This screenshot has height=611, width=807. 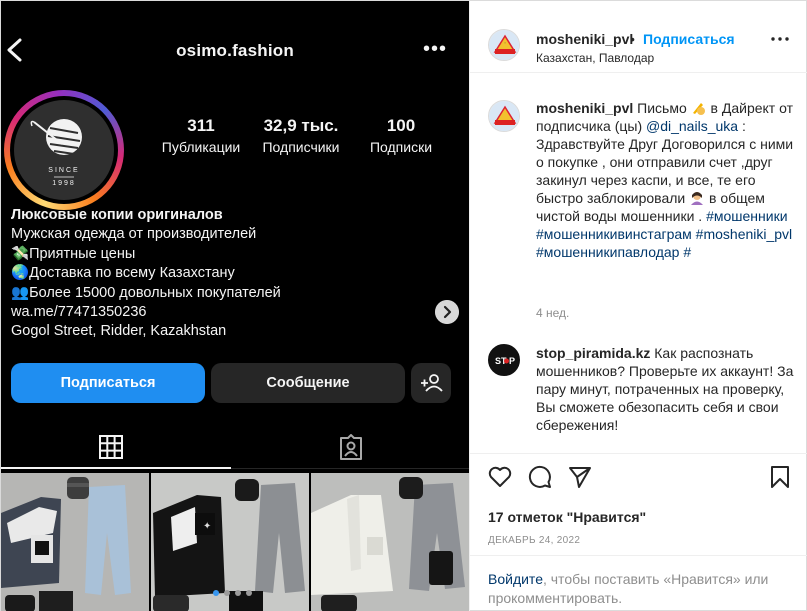 What do you see at coordinates (552, 313) in the screenshot?
I see `caption-time: 4 нед.` at bounding box center [552, 313].